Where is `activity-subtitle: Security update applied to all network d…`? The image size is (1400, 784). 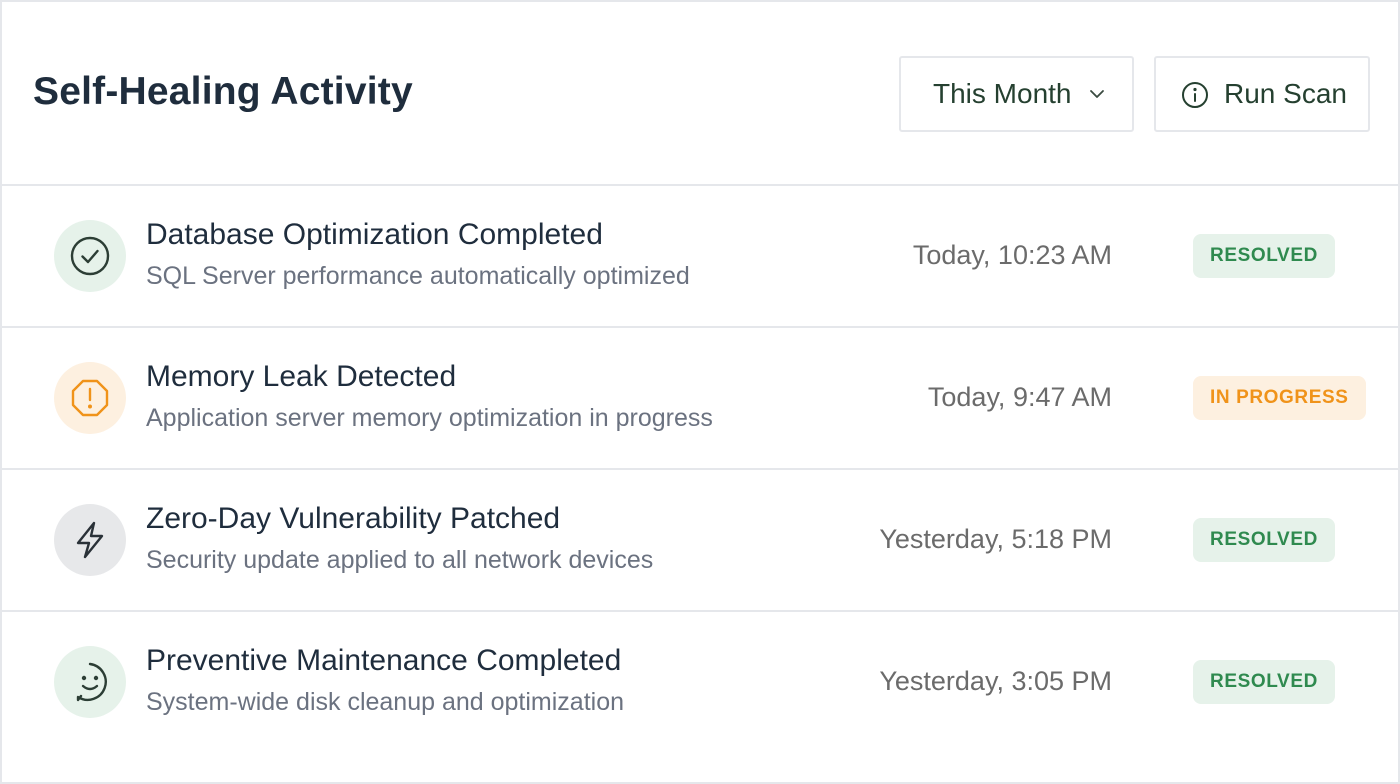 activity-subtitle: Security update applied to all network d… is located at coordinates (400, 560).